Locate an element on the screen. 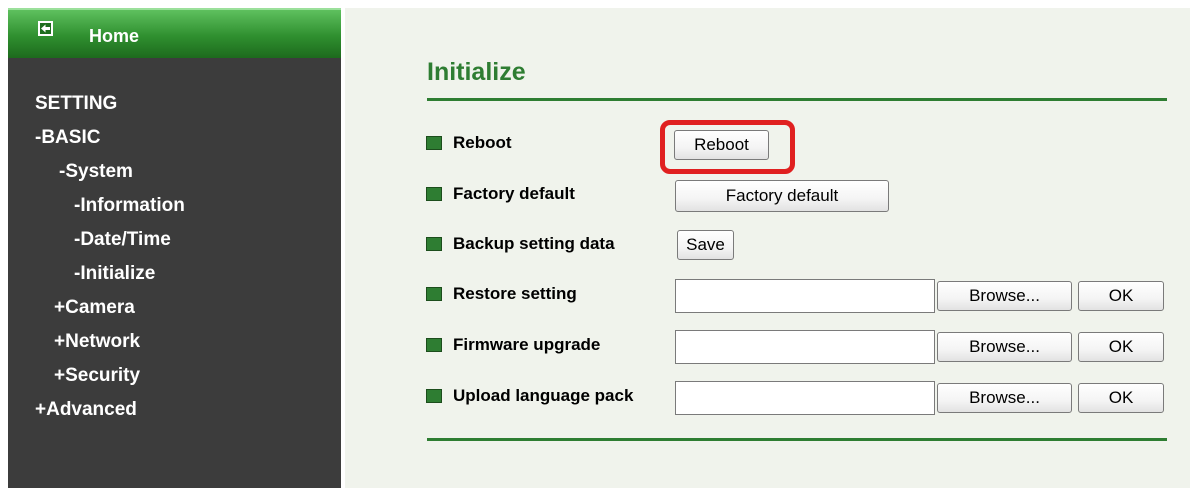  nav-security: +Security is located at coordinates (97, 376).